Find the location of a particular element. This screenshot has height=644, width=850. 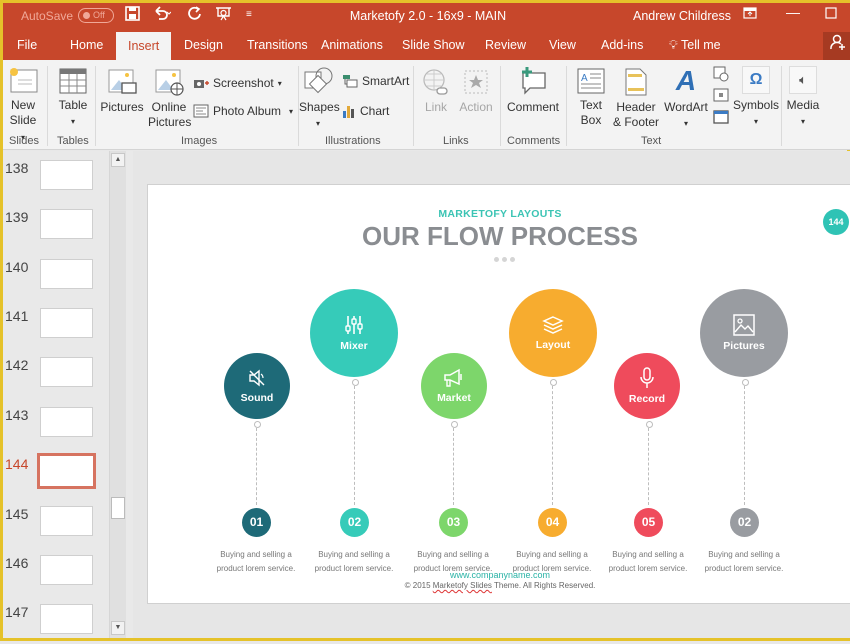

wordart-button: A WordArt ▾ is located at coordinates (686, 98).